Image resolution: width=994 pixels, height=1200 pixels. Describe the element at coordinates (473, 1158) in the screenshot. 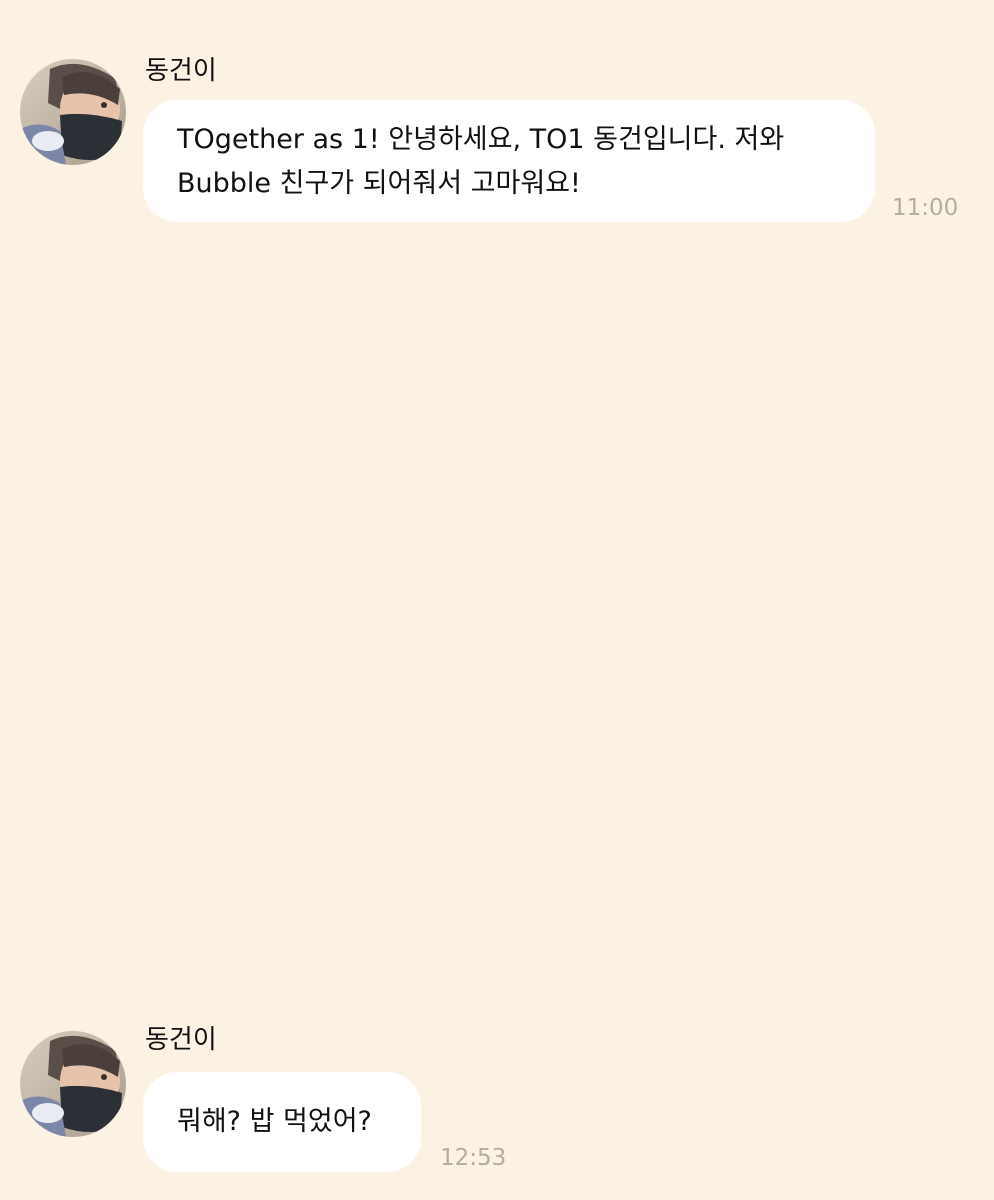

I see `message-time: 12:53` at that location.